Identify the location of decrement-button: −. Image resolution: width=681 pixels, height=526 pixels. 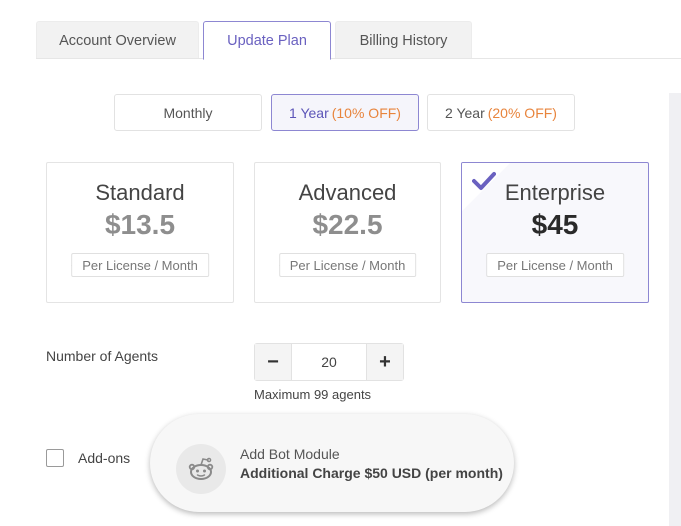
(273, 362).